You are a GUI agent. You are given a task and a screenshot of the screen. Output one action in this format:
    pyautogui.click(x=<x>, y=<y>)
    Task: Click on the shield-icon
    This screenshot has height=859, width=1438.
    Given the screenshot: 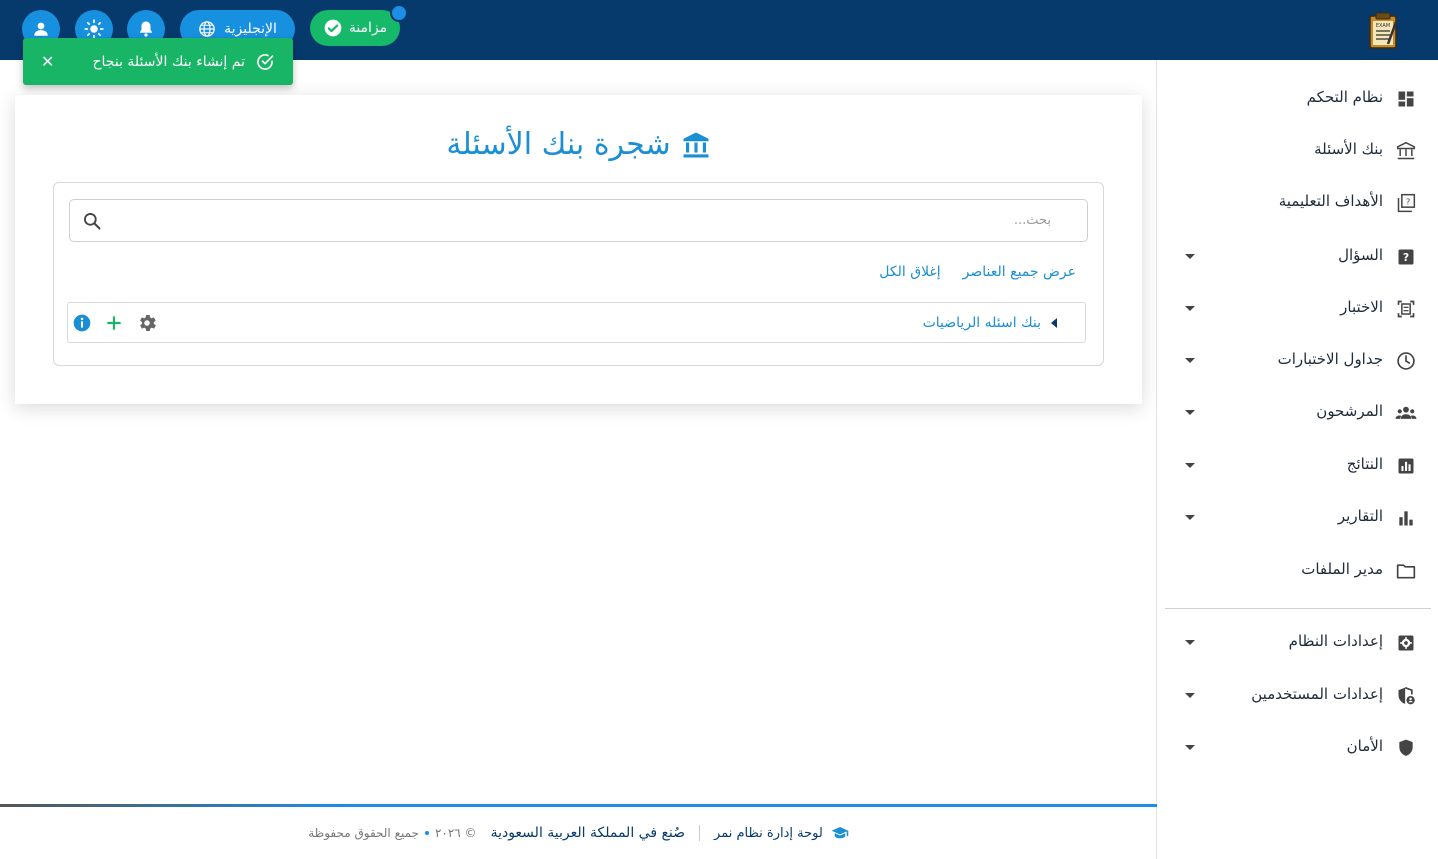 What is the action you would take?
    pyautogui.click(x=1406, y=748)
    